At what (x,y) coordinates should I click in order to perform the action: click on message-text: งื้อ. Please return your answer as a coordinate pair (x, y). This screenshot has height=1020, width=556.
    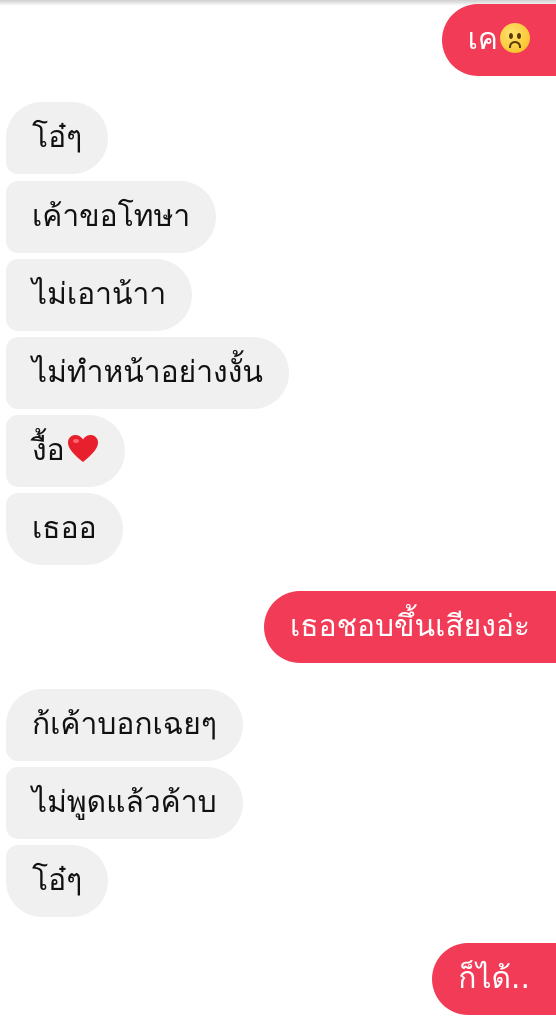
    Looking at the image, I should click on (48, 450).